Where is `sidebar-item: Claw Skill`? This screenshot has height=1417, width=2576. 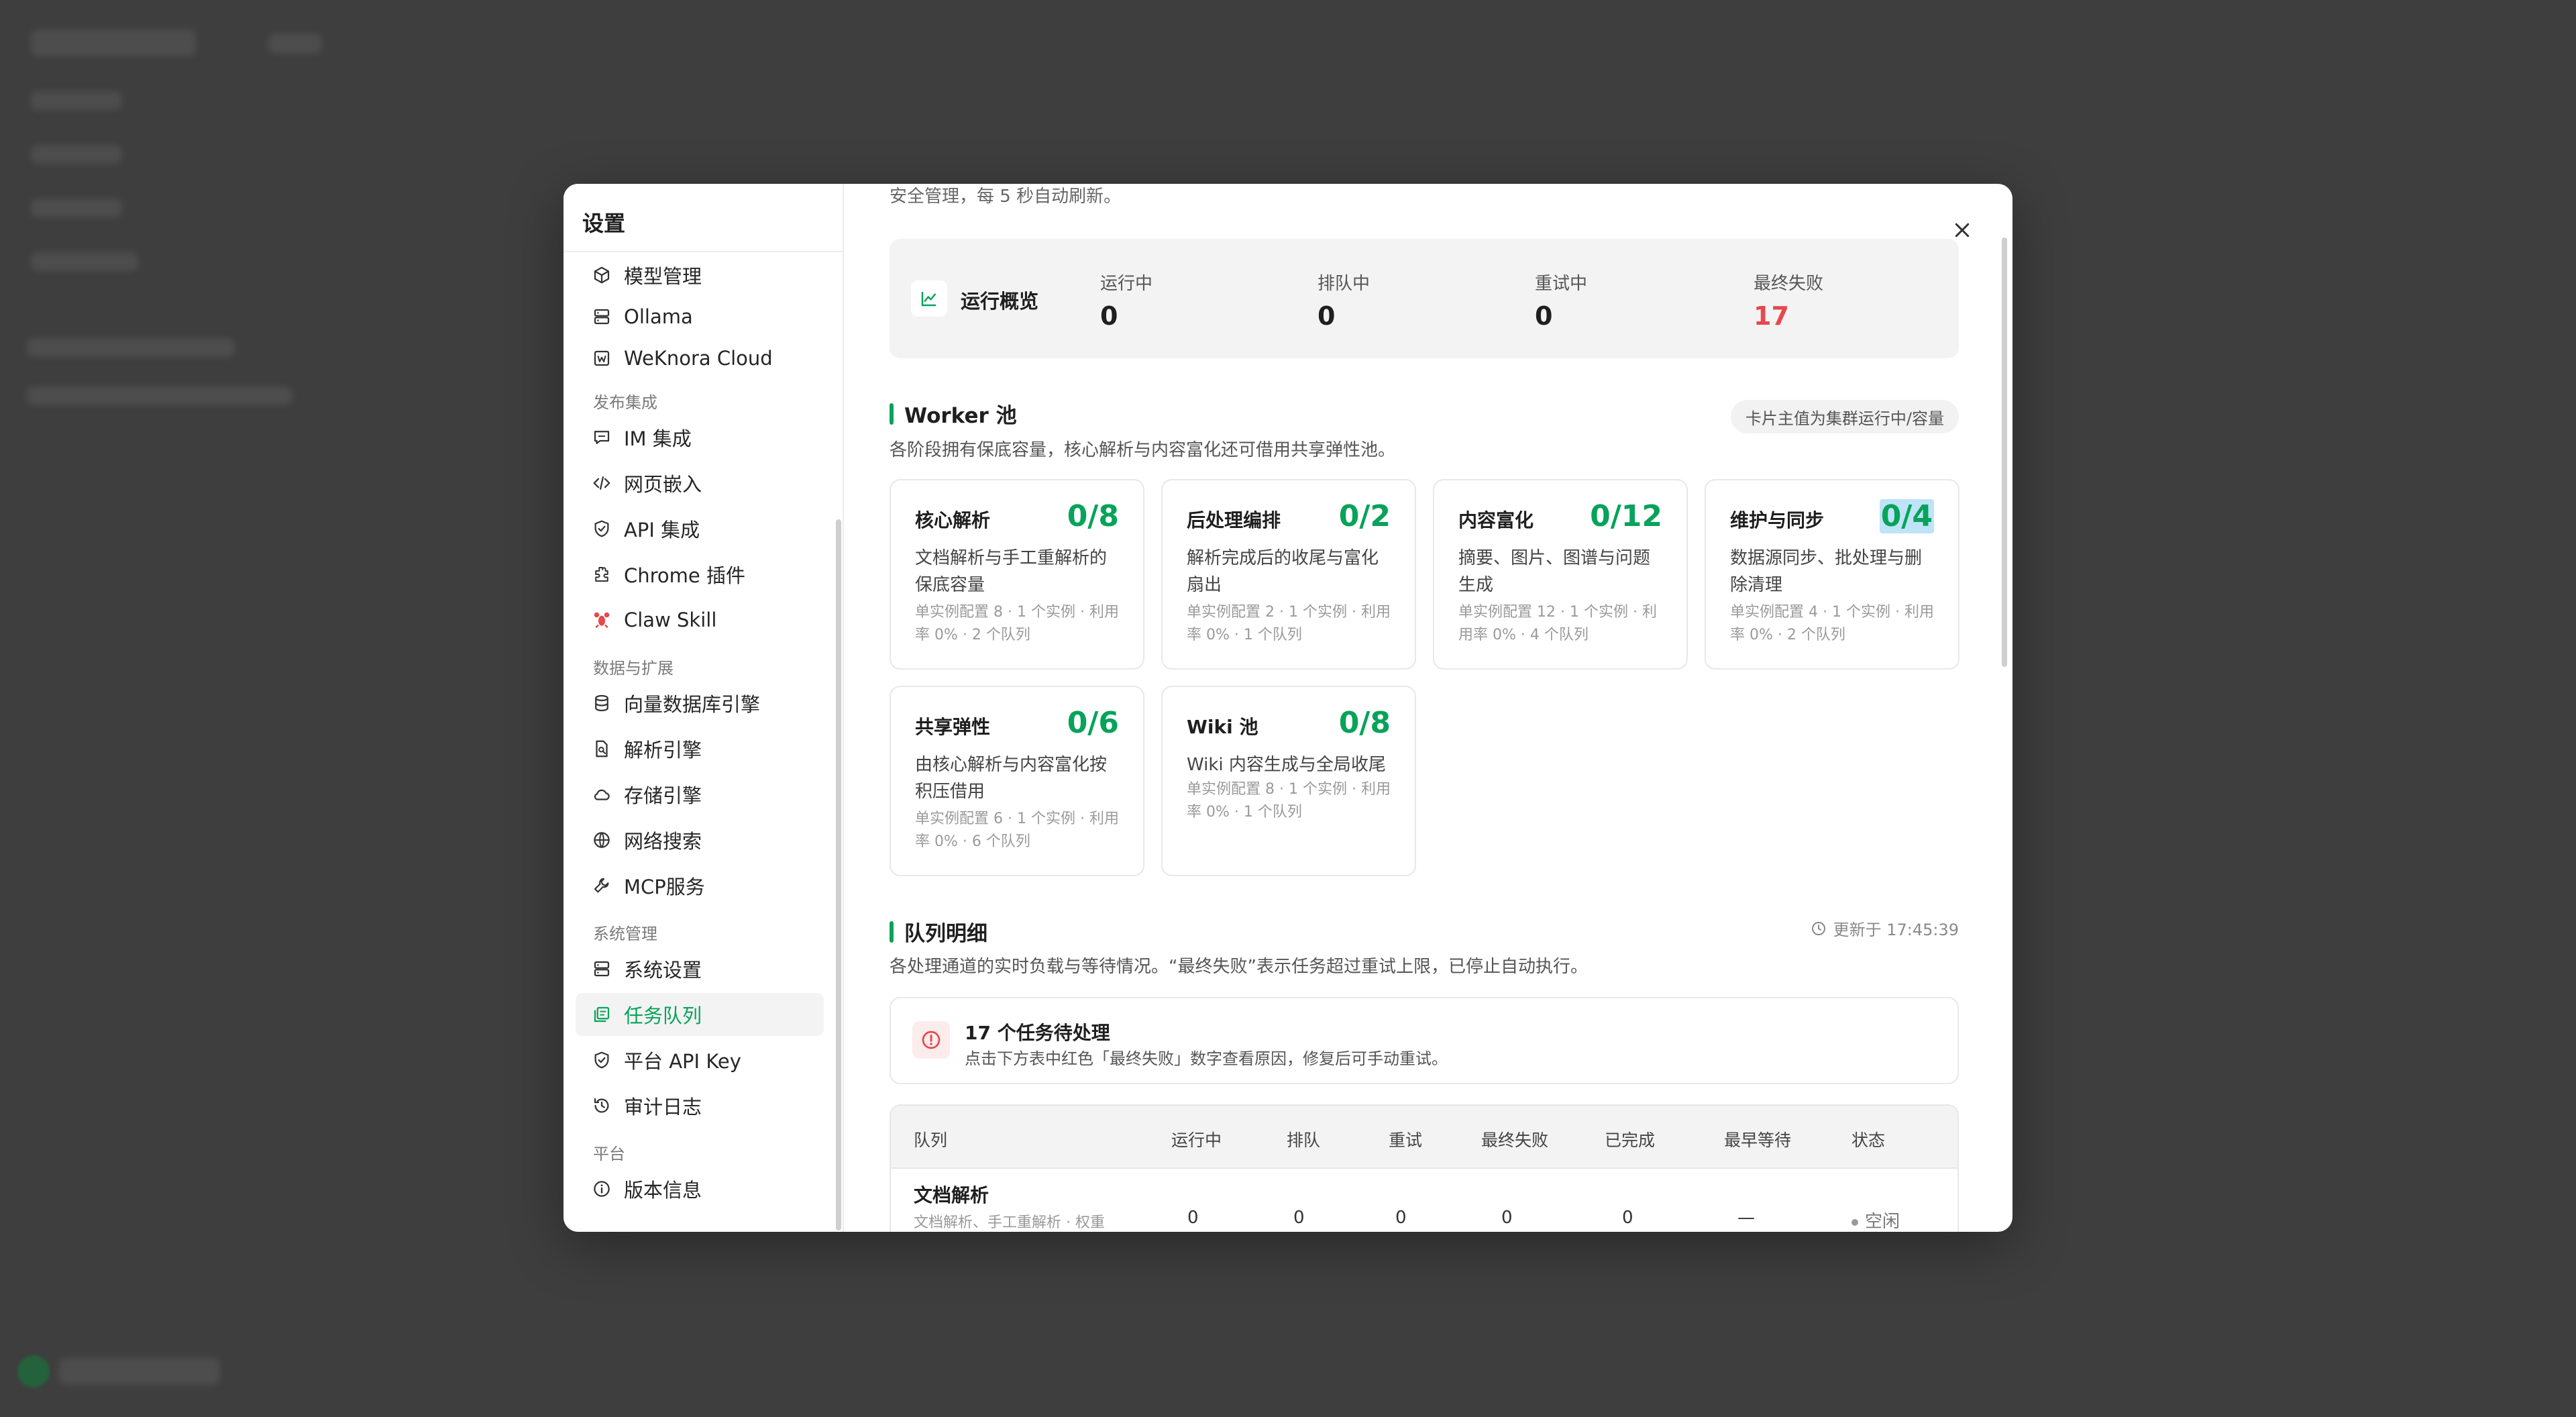 sidebar-item: Claw Skill is located at coordinates (700, 619).